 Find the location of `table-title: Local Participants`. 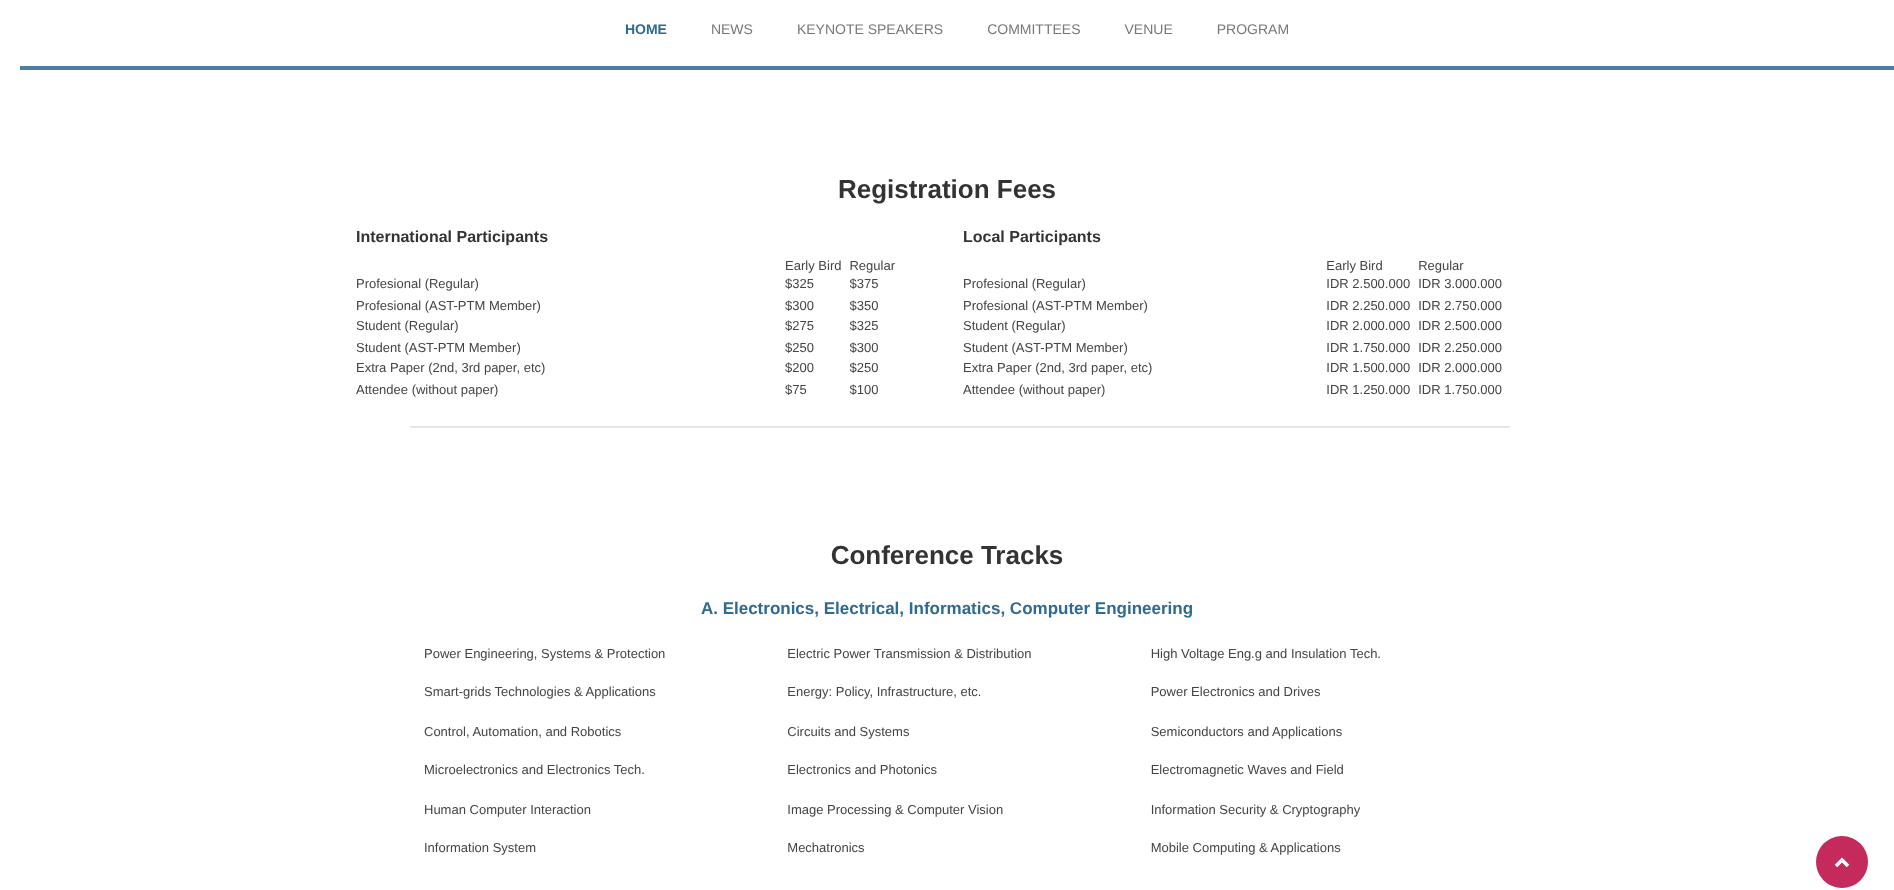

table-title: Local Participants is located at coordinates (1032, 236).